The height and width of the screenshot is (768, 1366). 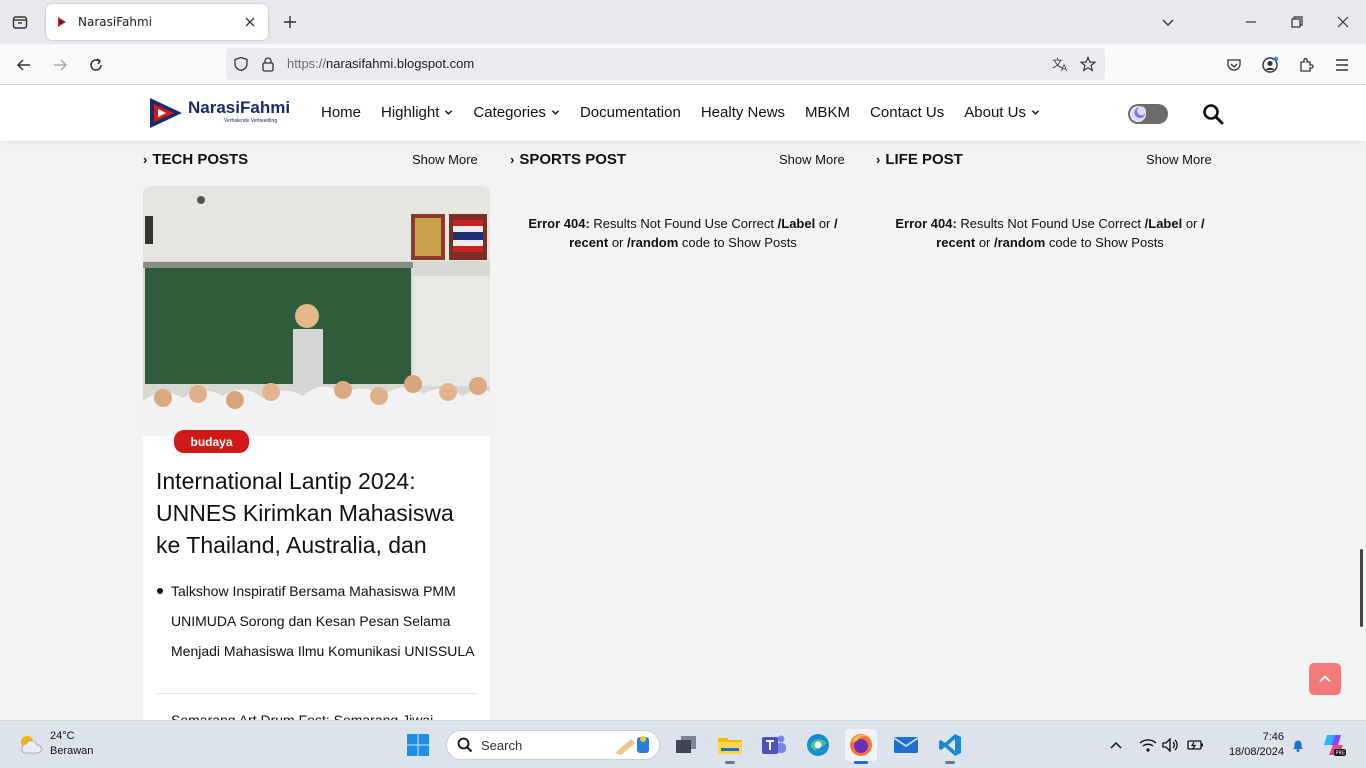 I want to click on page-scrollbar, so click(x=1361, y=588).